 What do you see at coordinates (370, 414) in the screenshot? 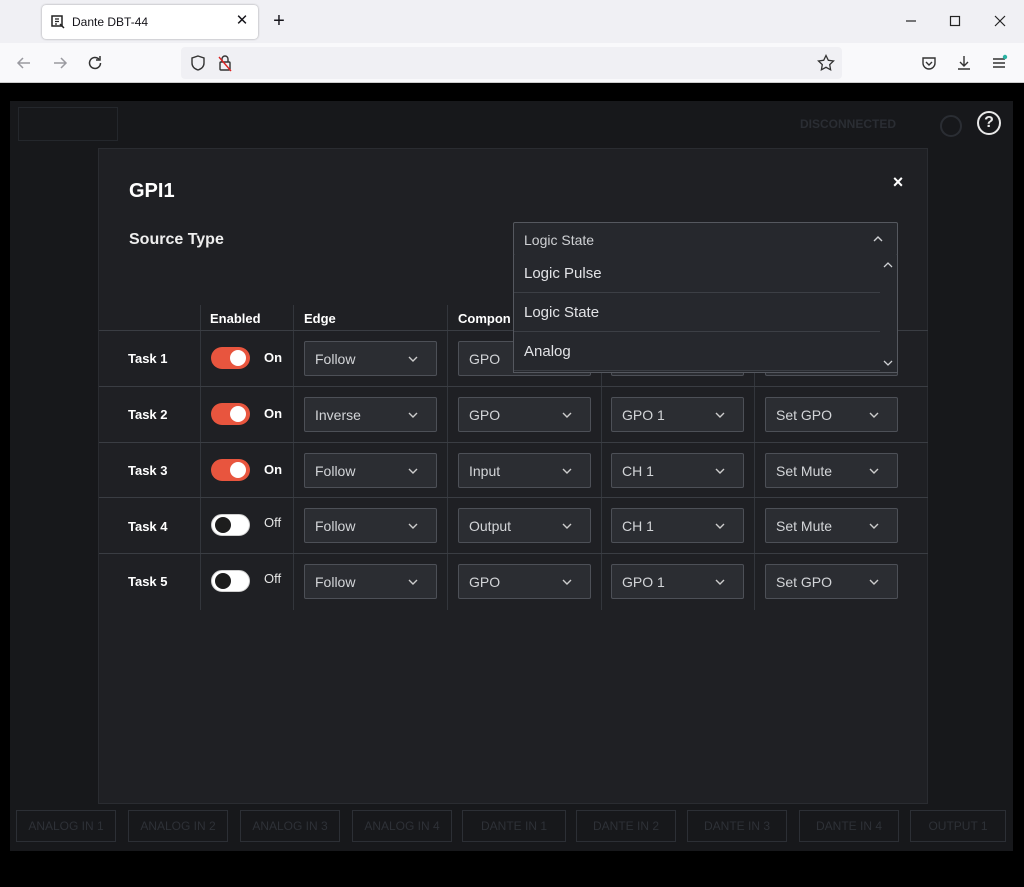
I see `edge-select: Inverse` at bounding box center [370, 414].